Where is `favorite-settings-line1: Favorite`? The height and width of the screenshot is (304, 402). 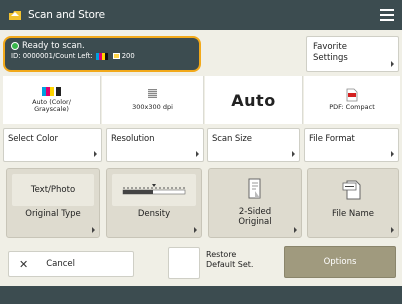 favorite-settings-line1: Favorite is located at coordinates (330, 47).